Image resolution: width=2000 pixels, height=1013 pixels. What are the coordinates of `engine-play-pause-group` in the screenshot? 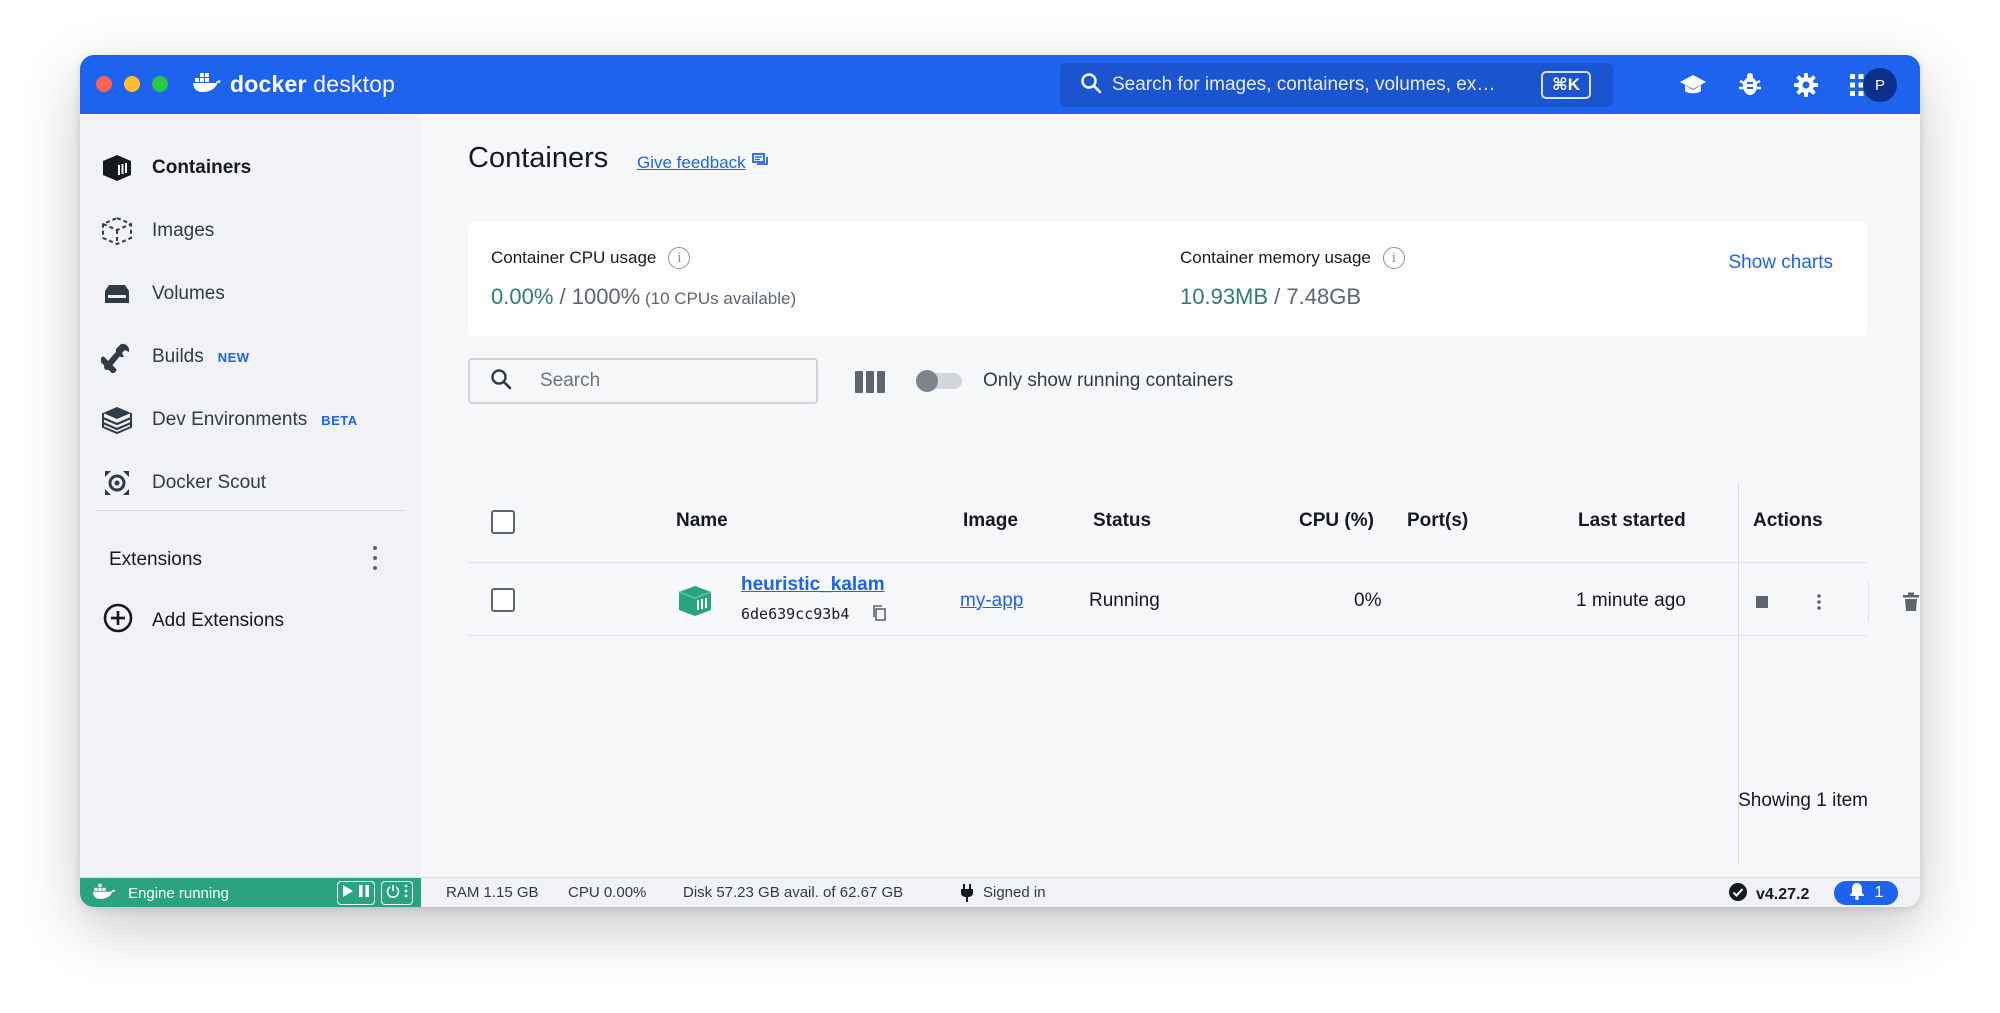 It's located at (356, 893).